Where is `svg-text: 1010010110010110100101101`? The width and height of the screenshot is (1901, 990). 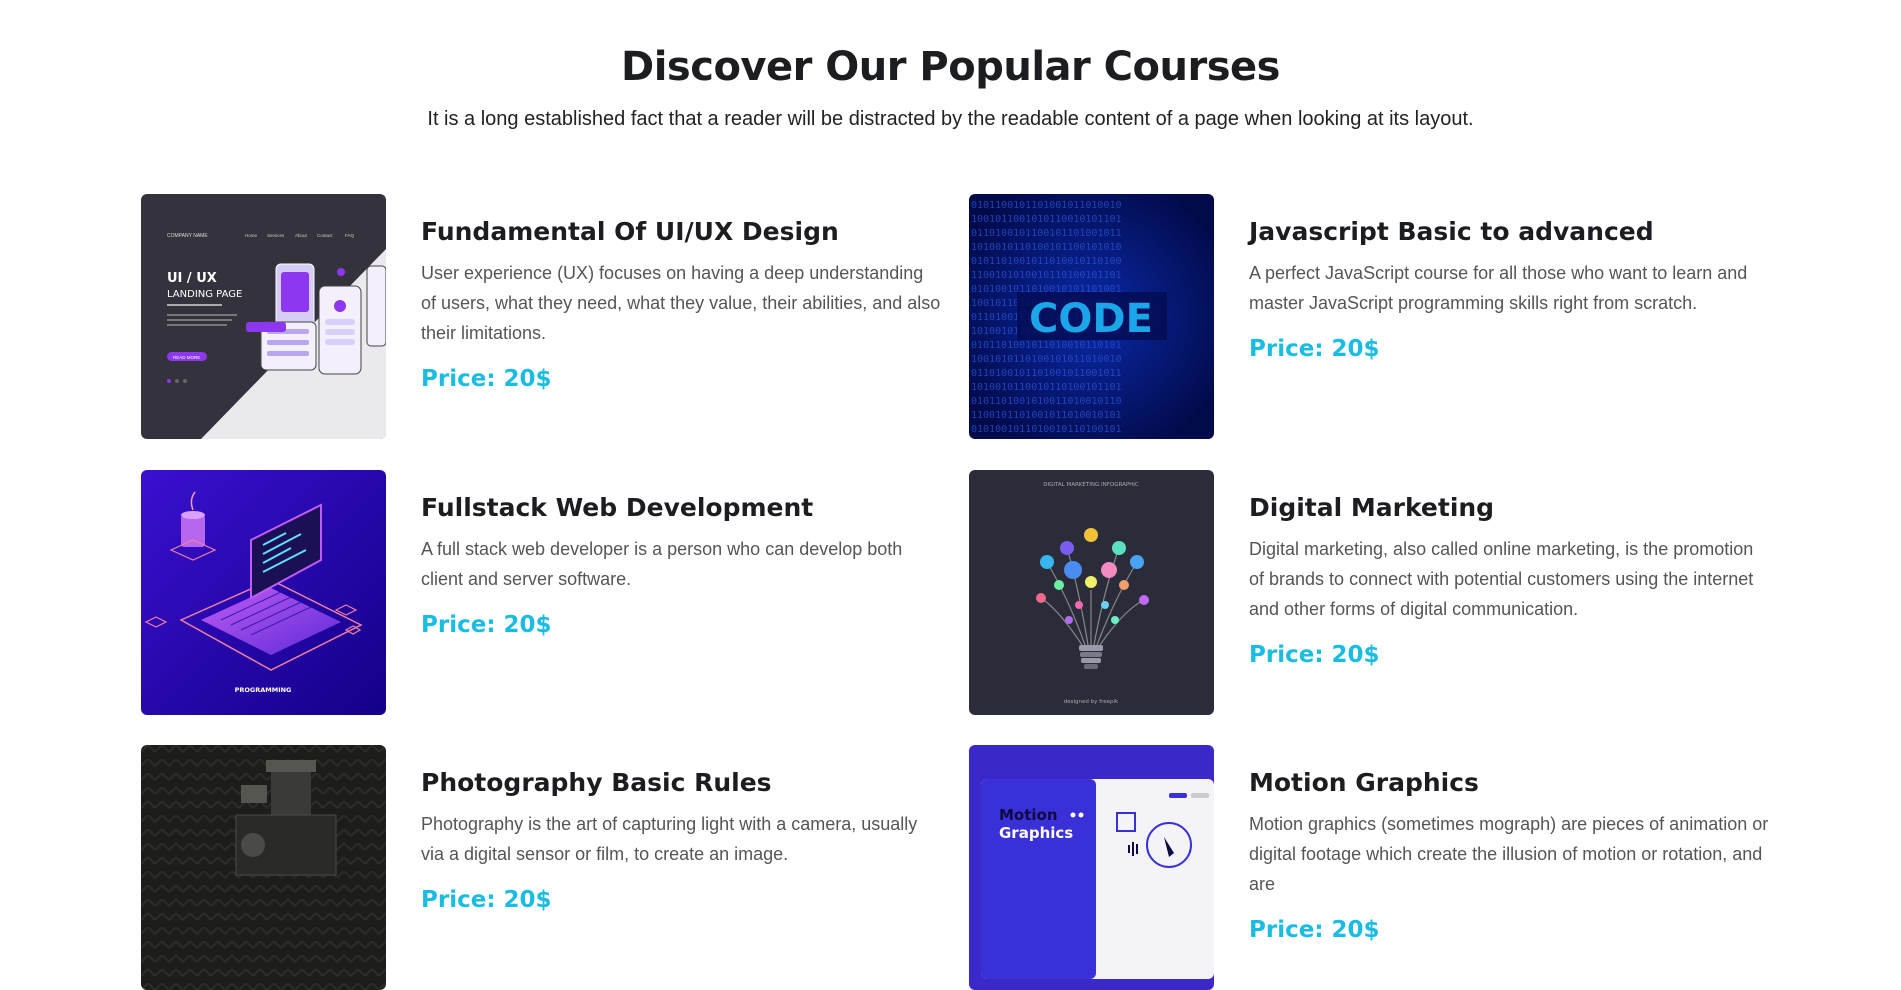 svg-text: 1010010110010110100101101 is located at coordinates (1046, 387).